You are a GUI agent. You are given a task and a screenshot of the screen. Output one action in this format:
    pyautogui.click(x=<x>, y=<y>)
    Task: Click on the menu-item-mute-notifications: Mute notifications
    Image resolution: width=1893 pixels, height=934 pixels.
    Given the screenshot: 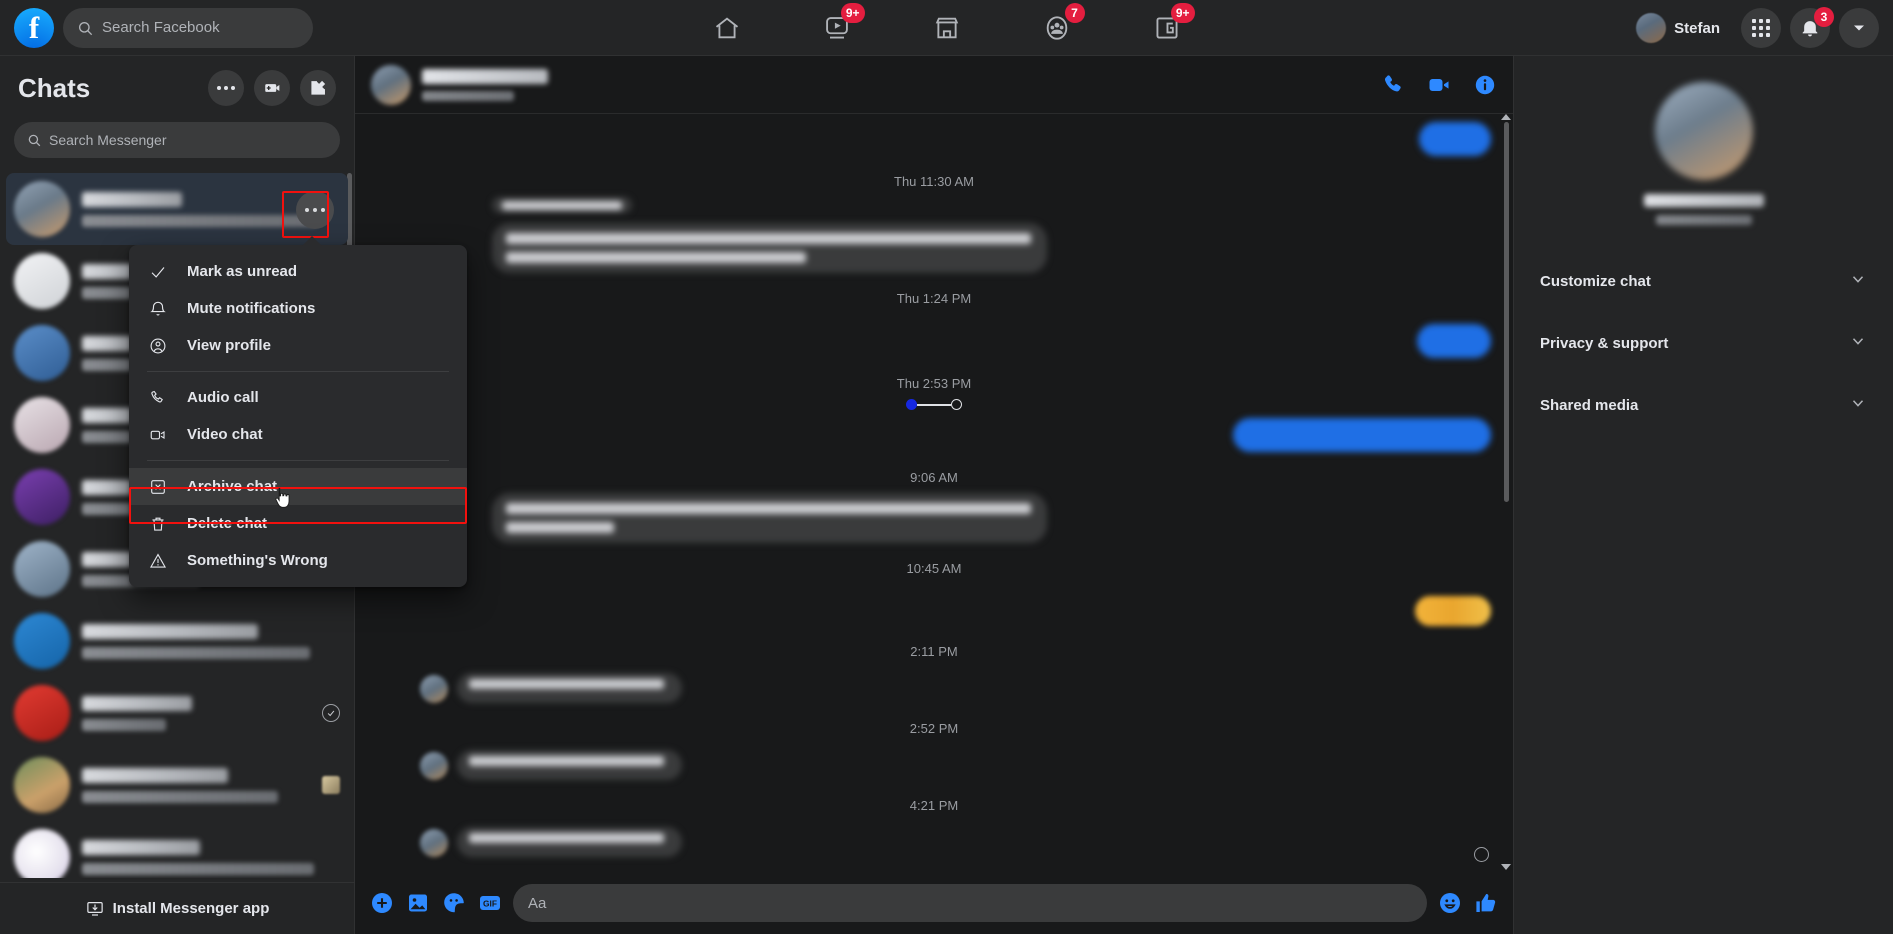 What is the action you would take?
    pyautogui.click(x=298, y=308)
    